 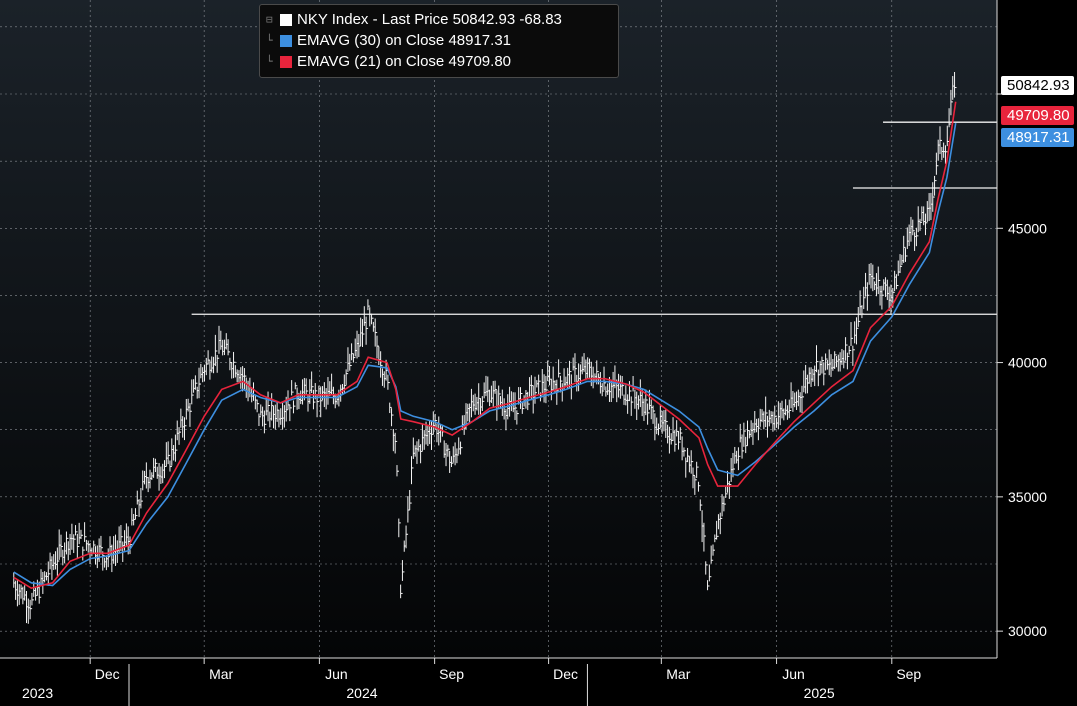 I want to click on last-price-tag: 50842.93, so click(x=1037, y=85).